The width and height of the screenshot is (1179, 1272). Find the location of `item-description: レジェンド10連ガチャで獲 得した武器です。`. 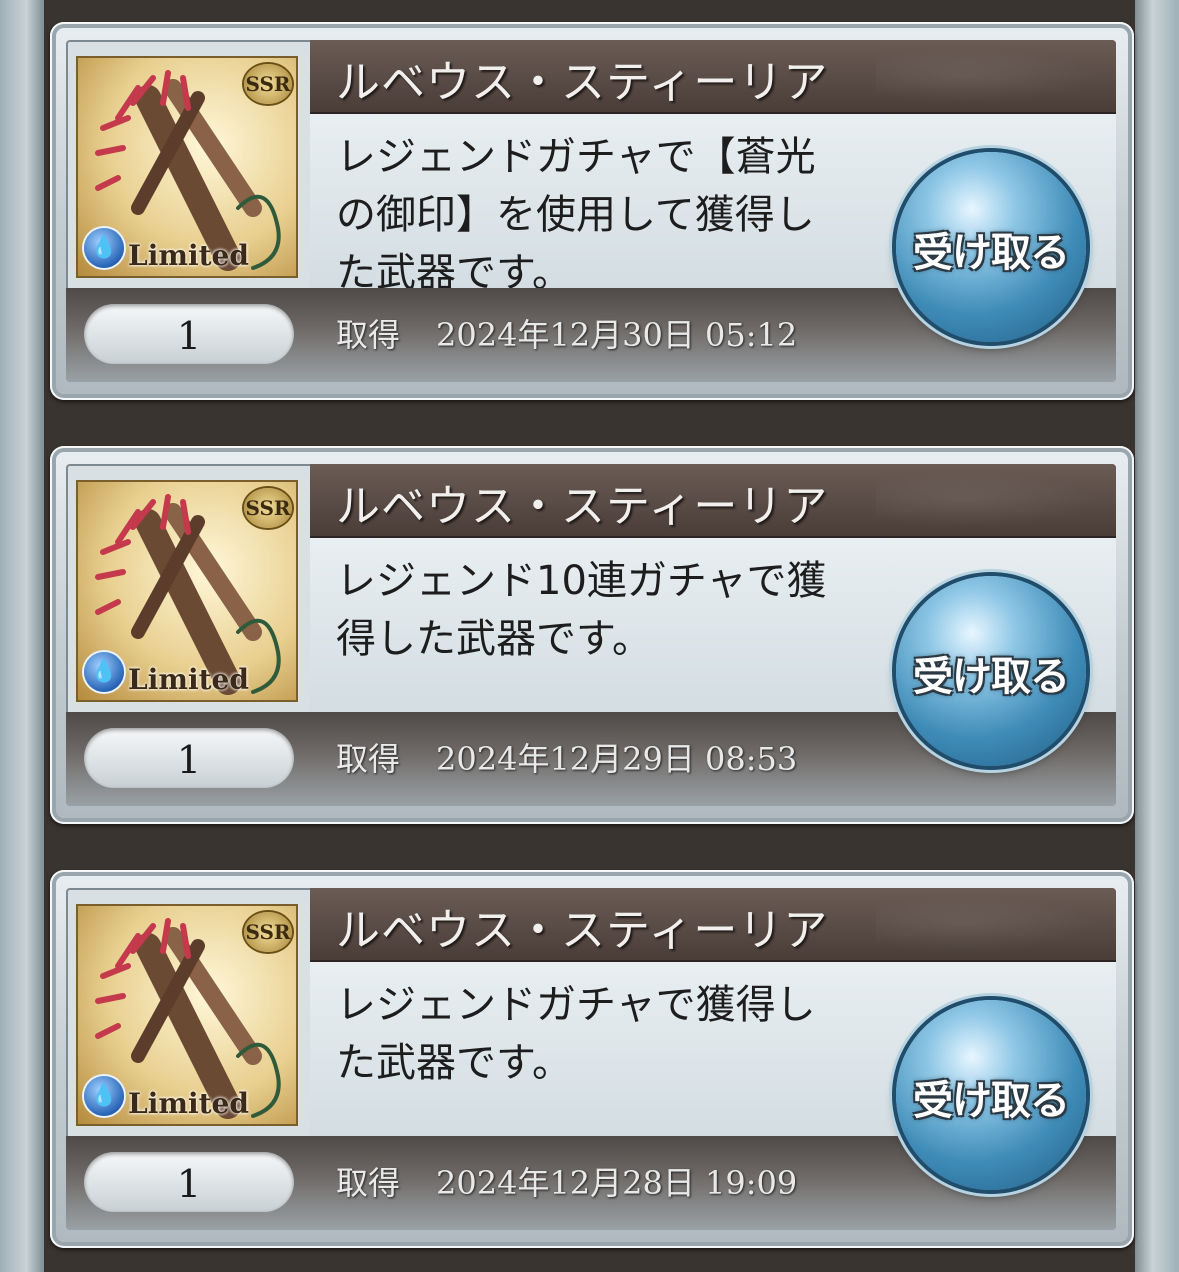

item-description: レジェンド10連ガチャで獲 得した武器です。 is located at coordinates (581, 610).